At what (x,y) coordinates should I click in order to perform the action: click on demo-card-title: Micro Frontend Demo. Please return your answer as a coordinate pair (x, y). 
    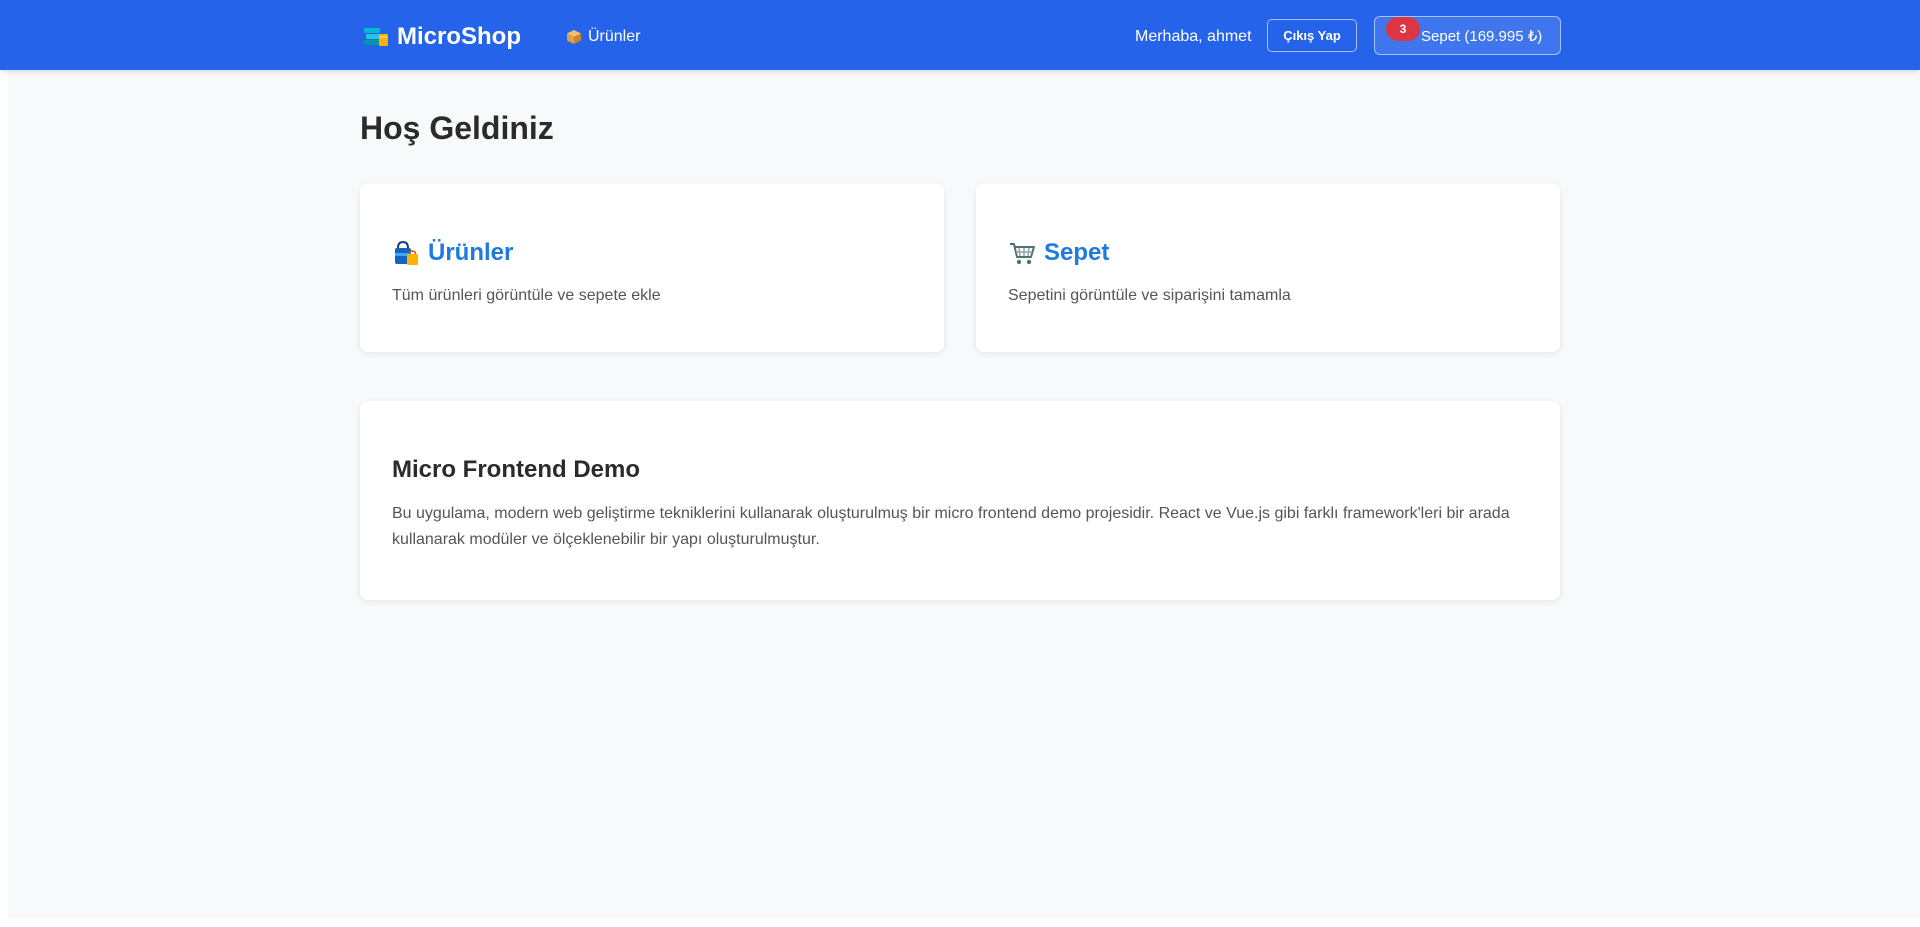
    Looking at the image, I should click on (516, 469).